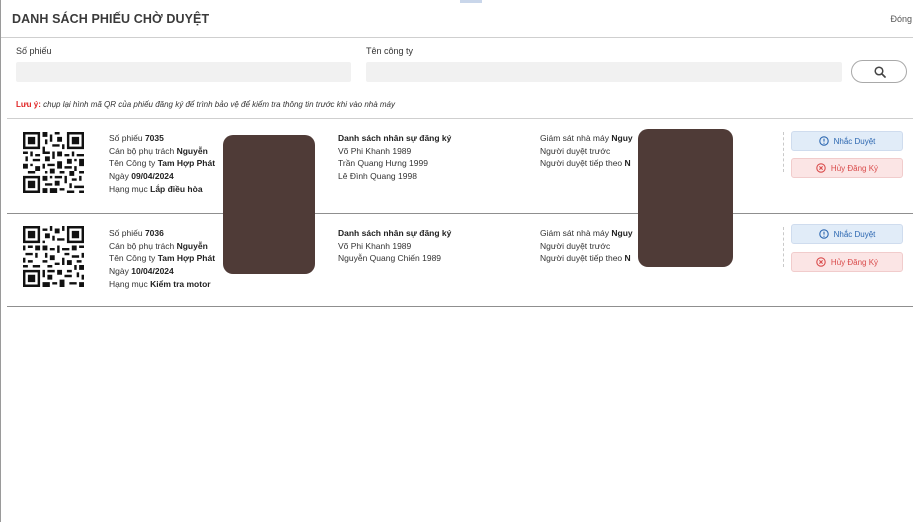 The image size is (913, 522). I want to click on hang-muc-row: Hạng mục Kiểm tra motor, so click(162, 284).